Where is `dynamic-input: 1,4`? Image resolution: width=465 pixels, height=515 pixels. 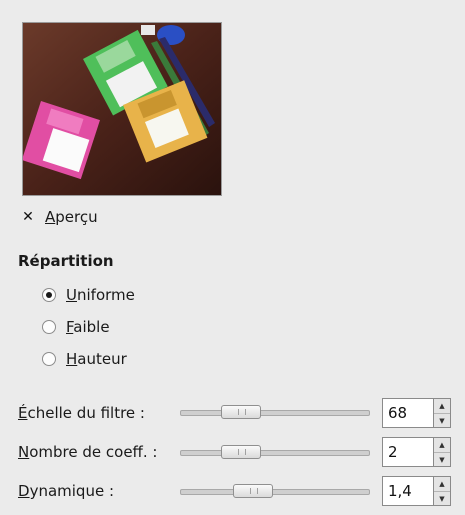 dynamic-input: 1,4 is located at coordinates (408, 491).